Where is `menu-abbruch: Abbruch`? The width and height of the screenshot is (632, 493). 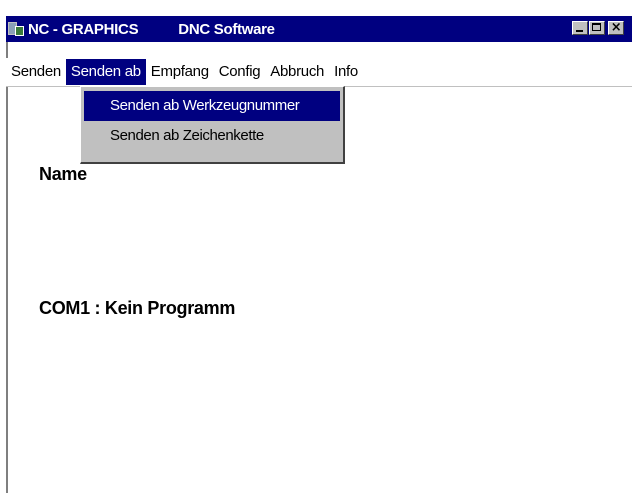 menu-abbruch: Abbruch is located at coordinates (297, 72).